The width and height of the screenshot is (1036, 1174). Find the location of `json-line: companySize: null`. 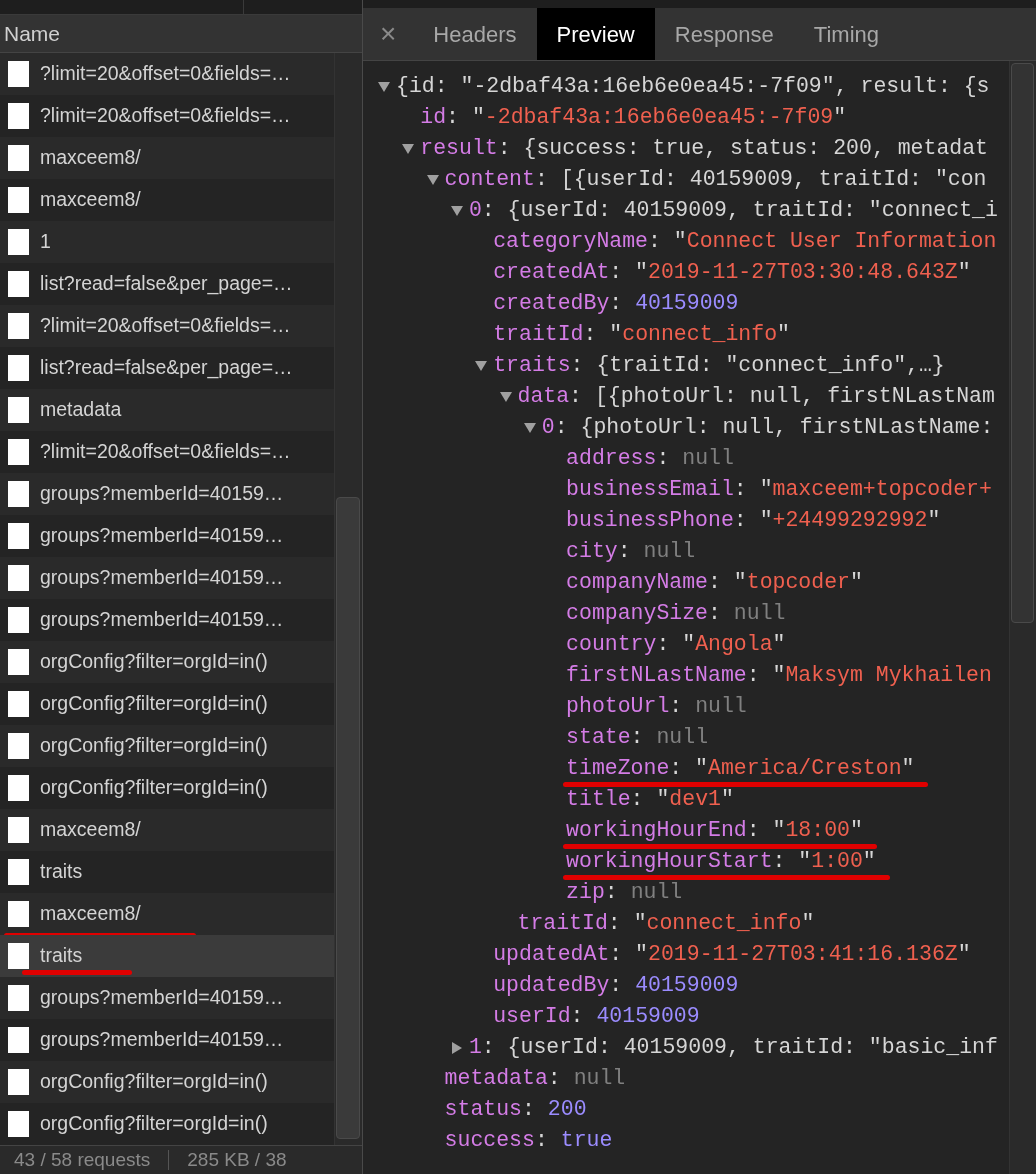

json-line: companySize: null is located at coordinates (676, 613).